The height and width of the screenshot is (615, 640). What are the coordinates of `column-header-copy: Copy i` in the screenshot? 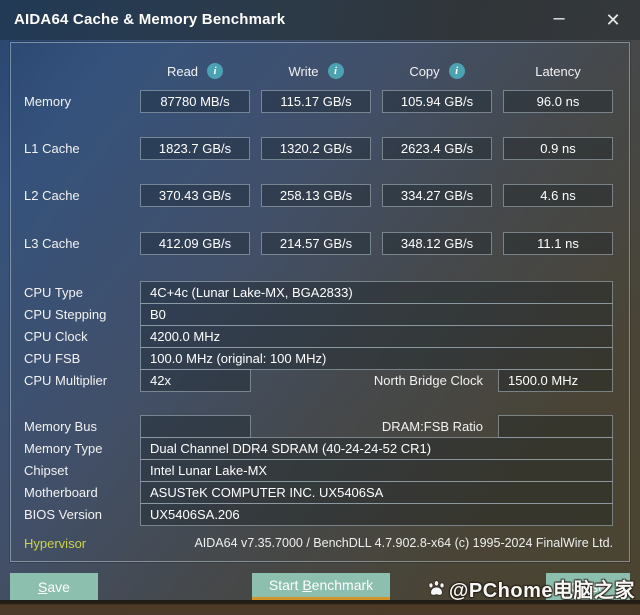 It's located at (437, 71).